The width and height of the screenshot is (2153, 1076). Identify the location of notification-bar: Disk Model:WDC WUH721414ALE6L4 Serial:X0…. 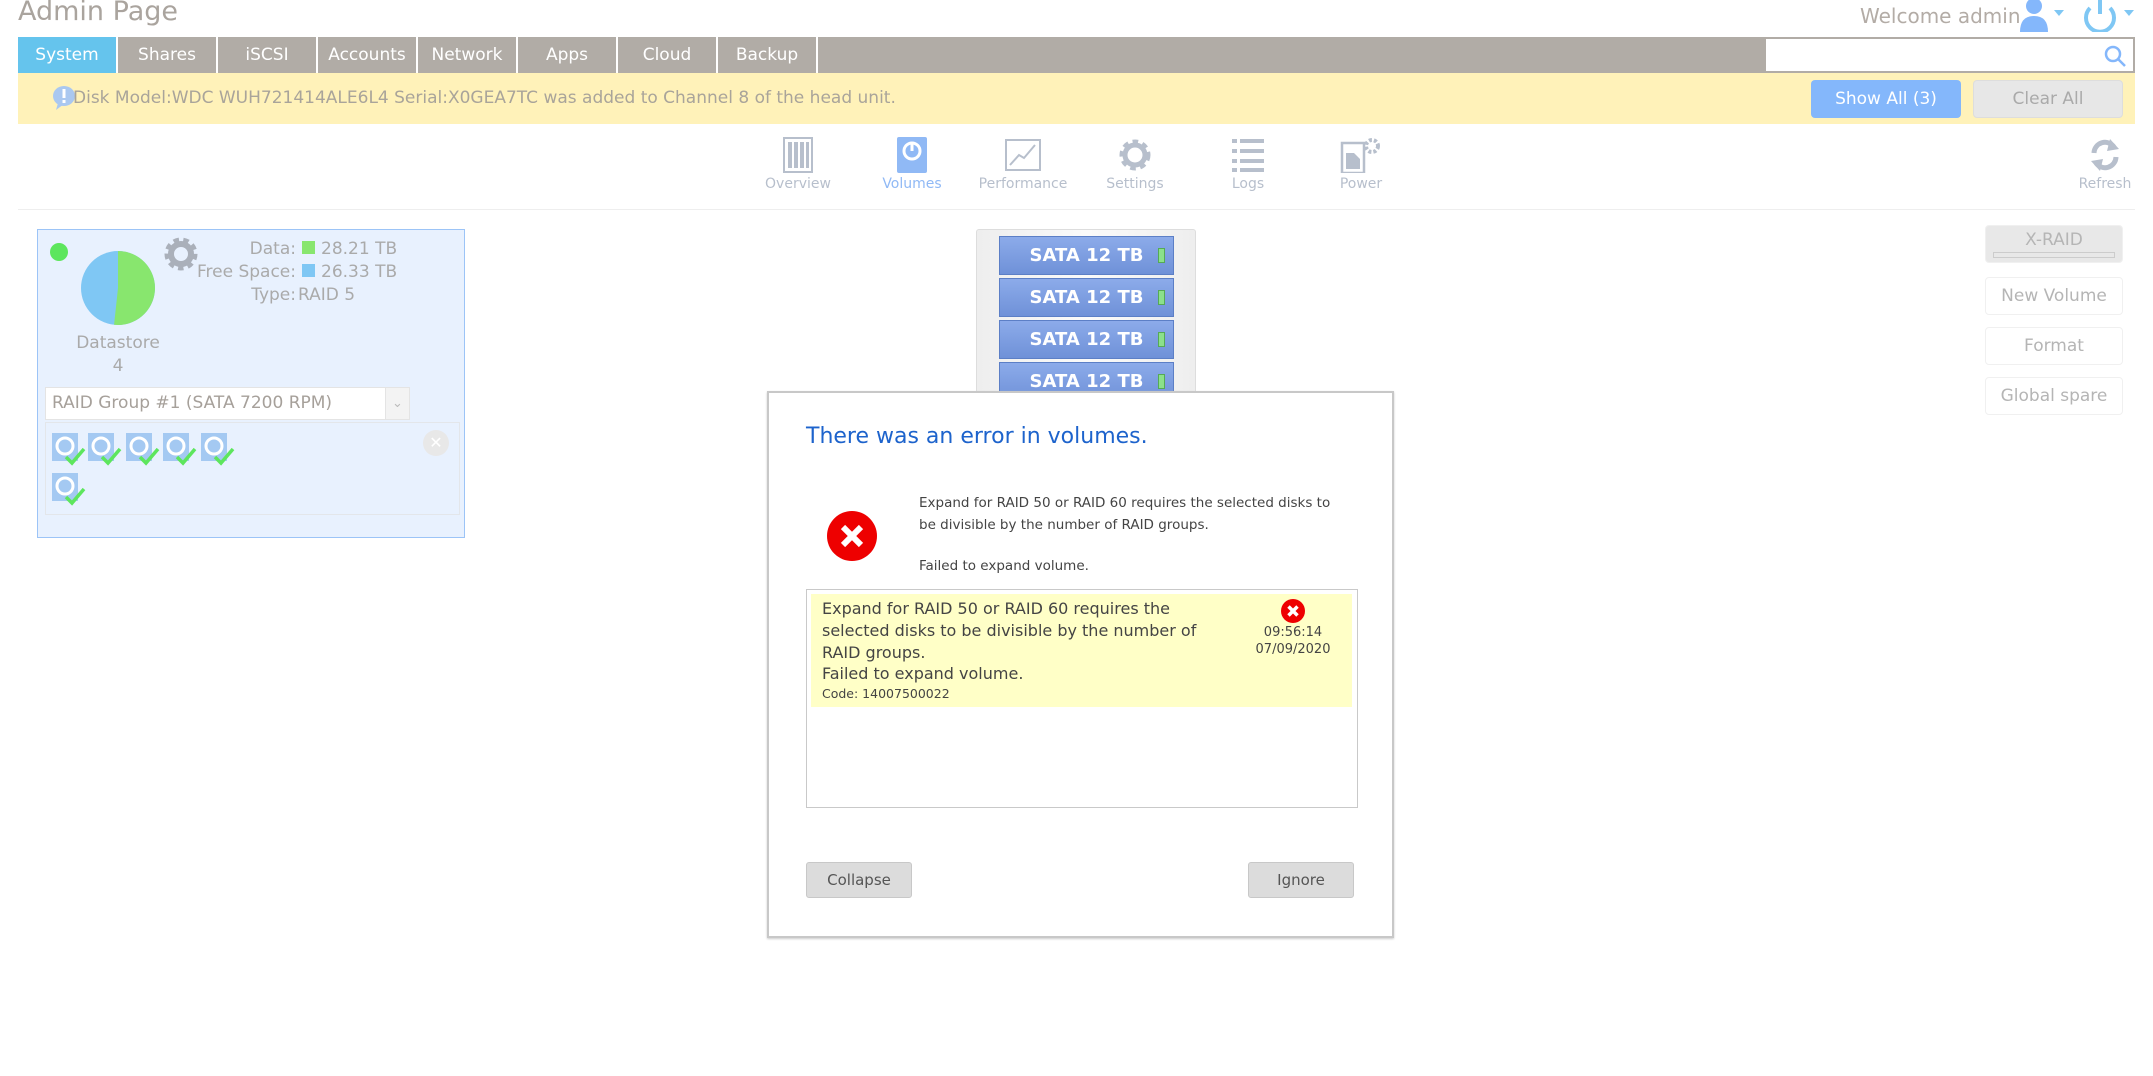
(1076, 98).